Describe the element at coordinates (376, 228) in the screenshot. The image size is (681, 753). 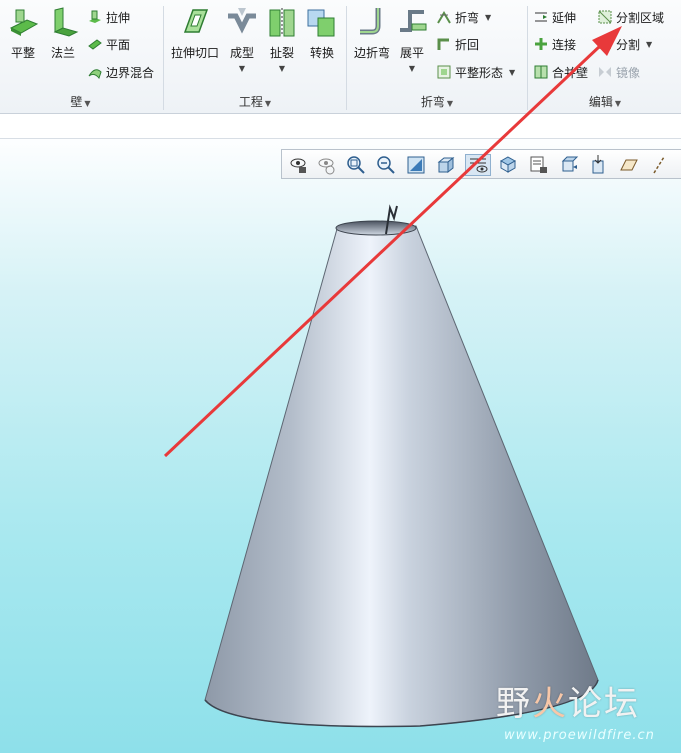
I see `cone-top-opening` at that location.